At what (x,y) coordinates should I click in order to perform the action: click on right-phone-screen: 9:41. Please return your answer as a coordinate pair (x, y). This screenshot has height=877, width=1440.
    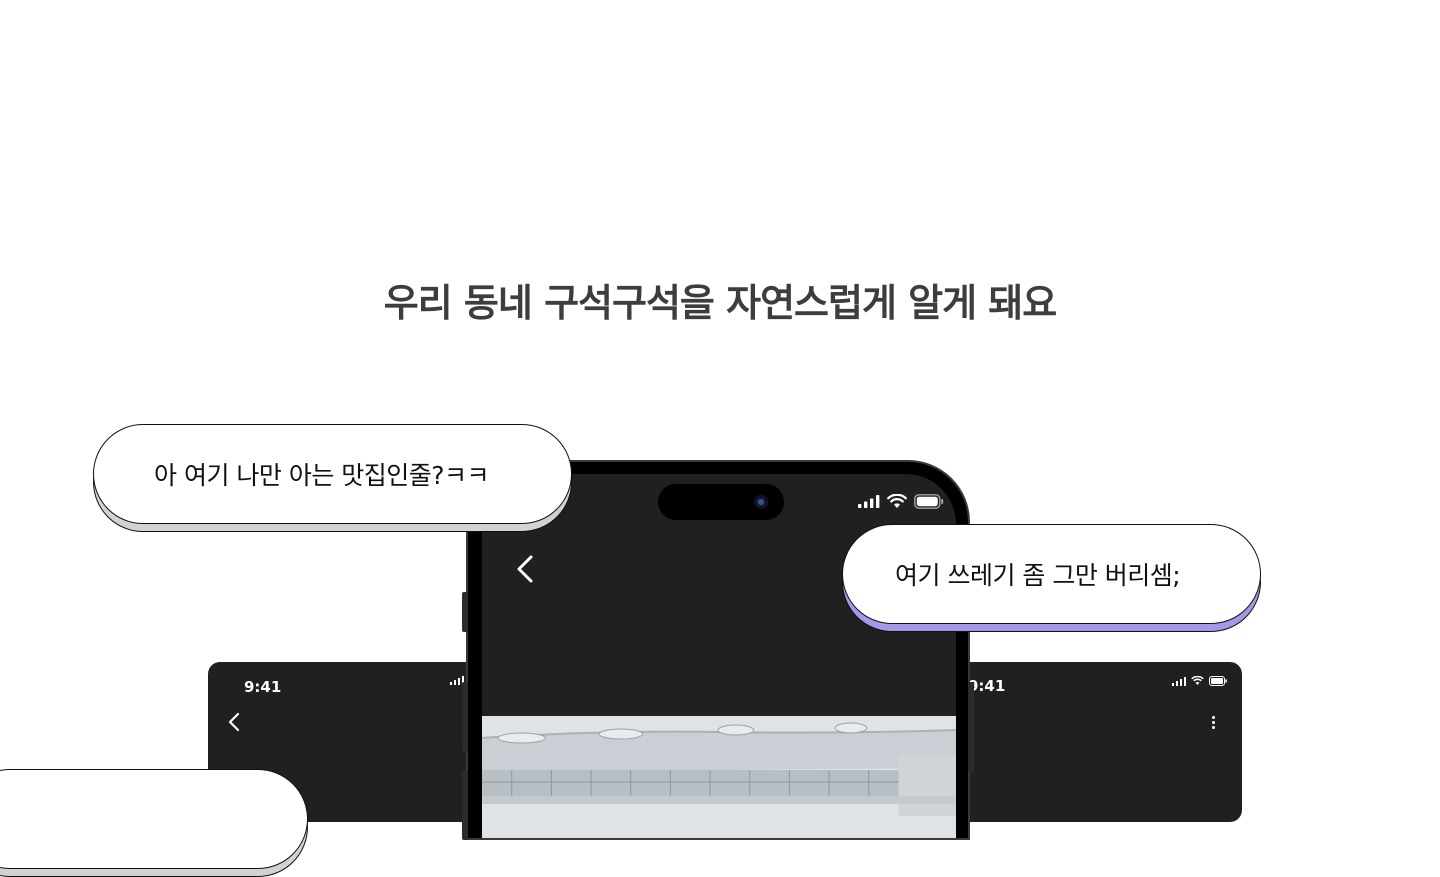
    Looking at the image, I should click on (1094, 742).